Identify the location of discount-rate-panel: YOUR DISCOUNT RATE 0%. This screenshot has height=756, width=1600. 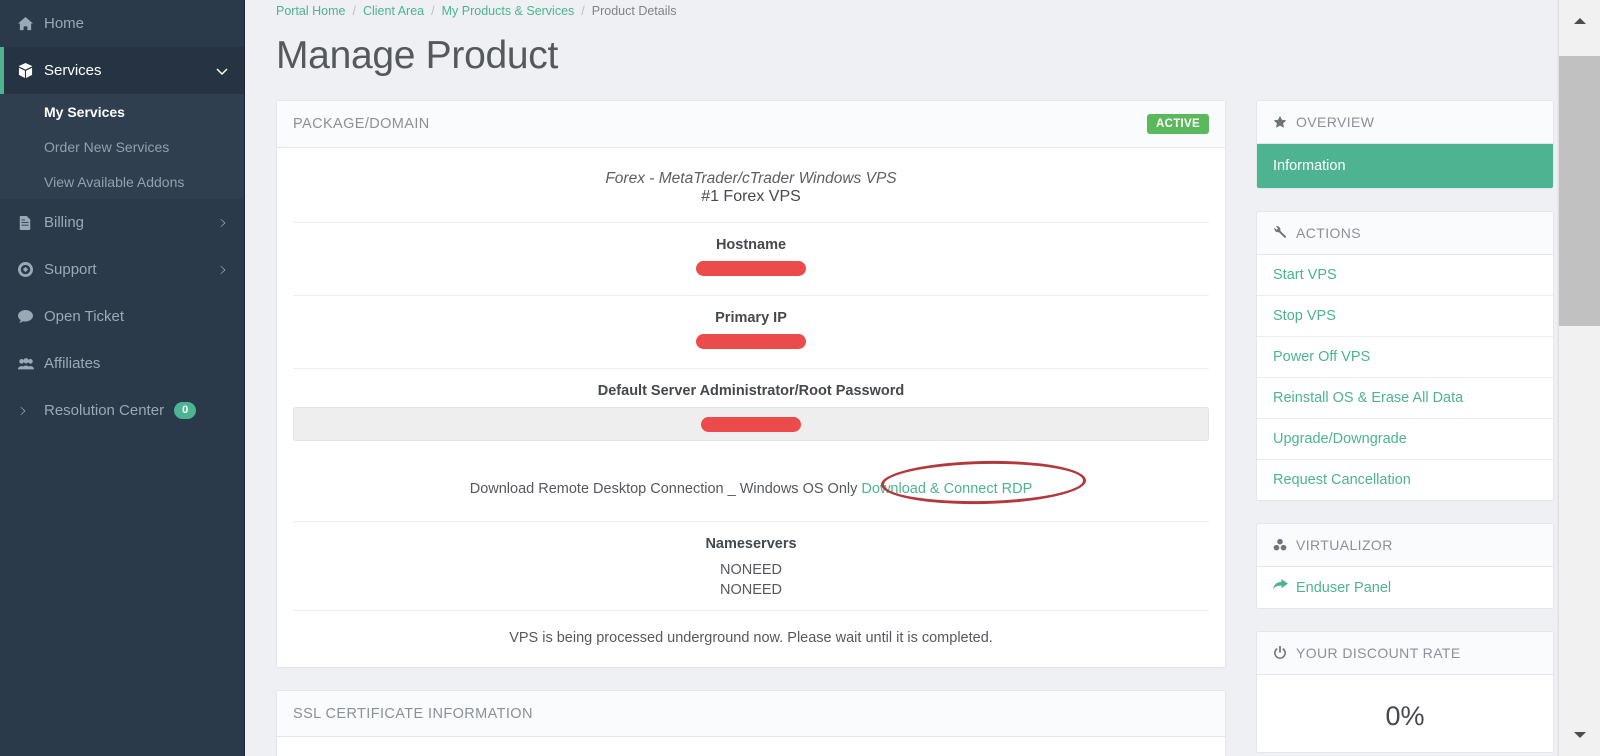
(1405, 692).